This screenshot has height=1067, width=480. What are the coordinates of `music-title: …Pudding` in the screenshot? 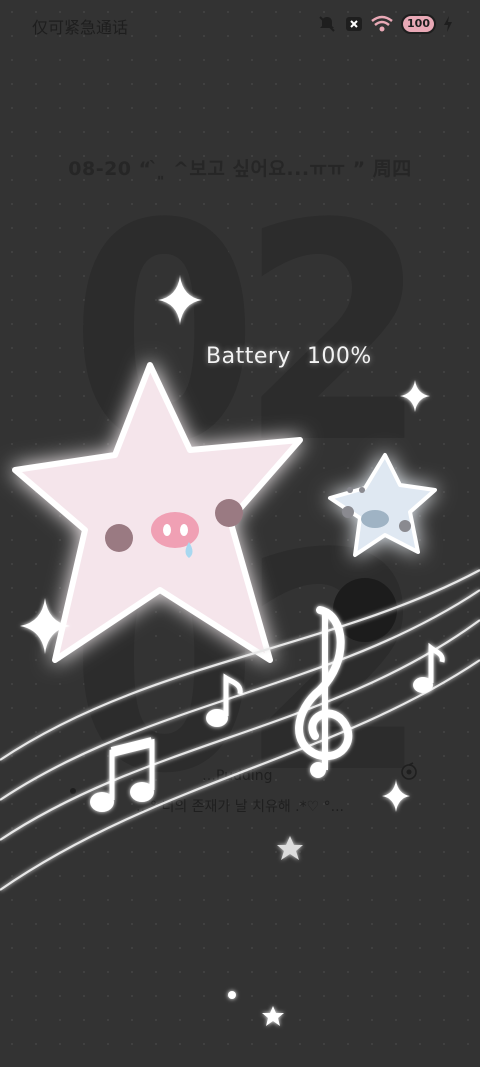 It's located at (237, 776).